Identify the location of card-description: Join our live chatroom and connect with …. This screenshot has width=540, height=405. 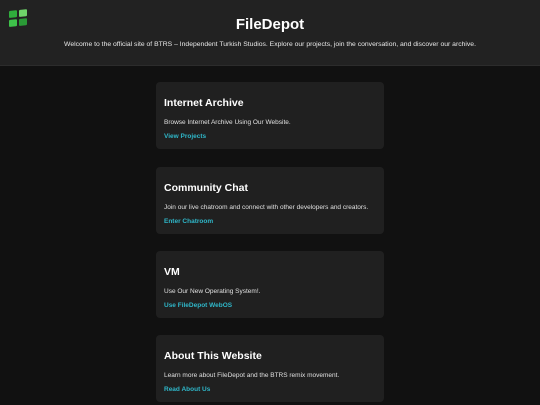
(266, 207).